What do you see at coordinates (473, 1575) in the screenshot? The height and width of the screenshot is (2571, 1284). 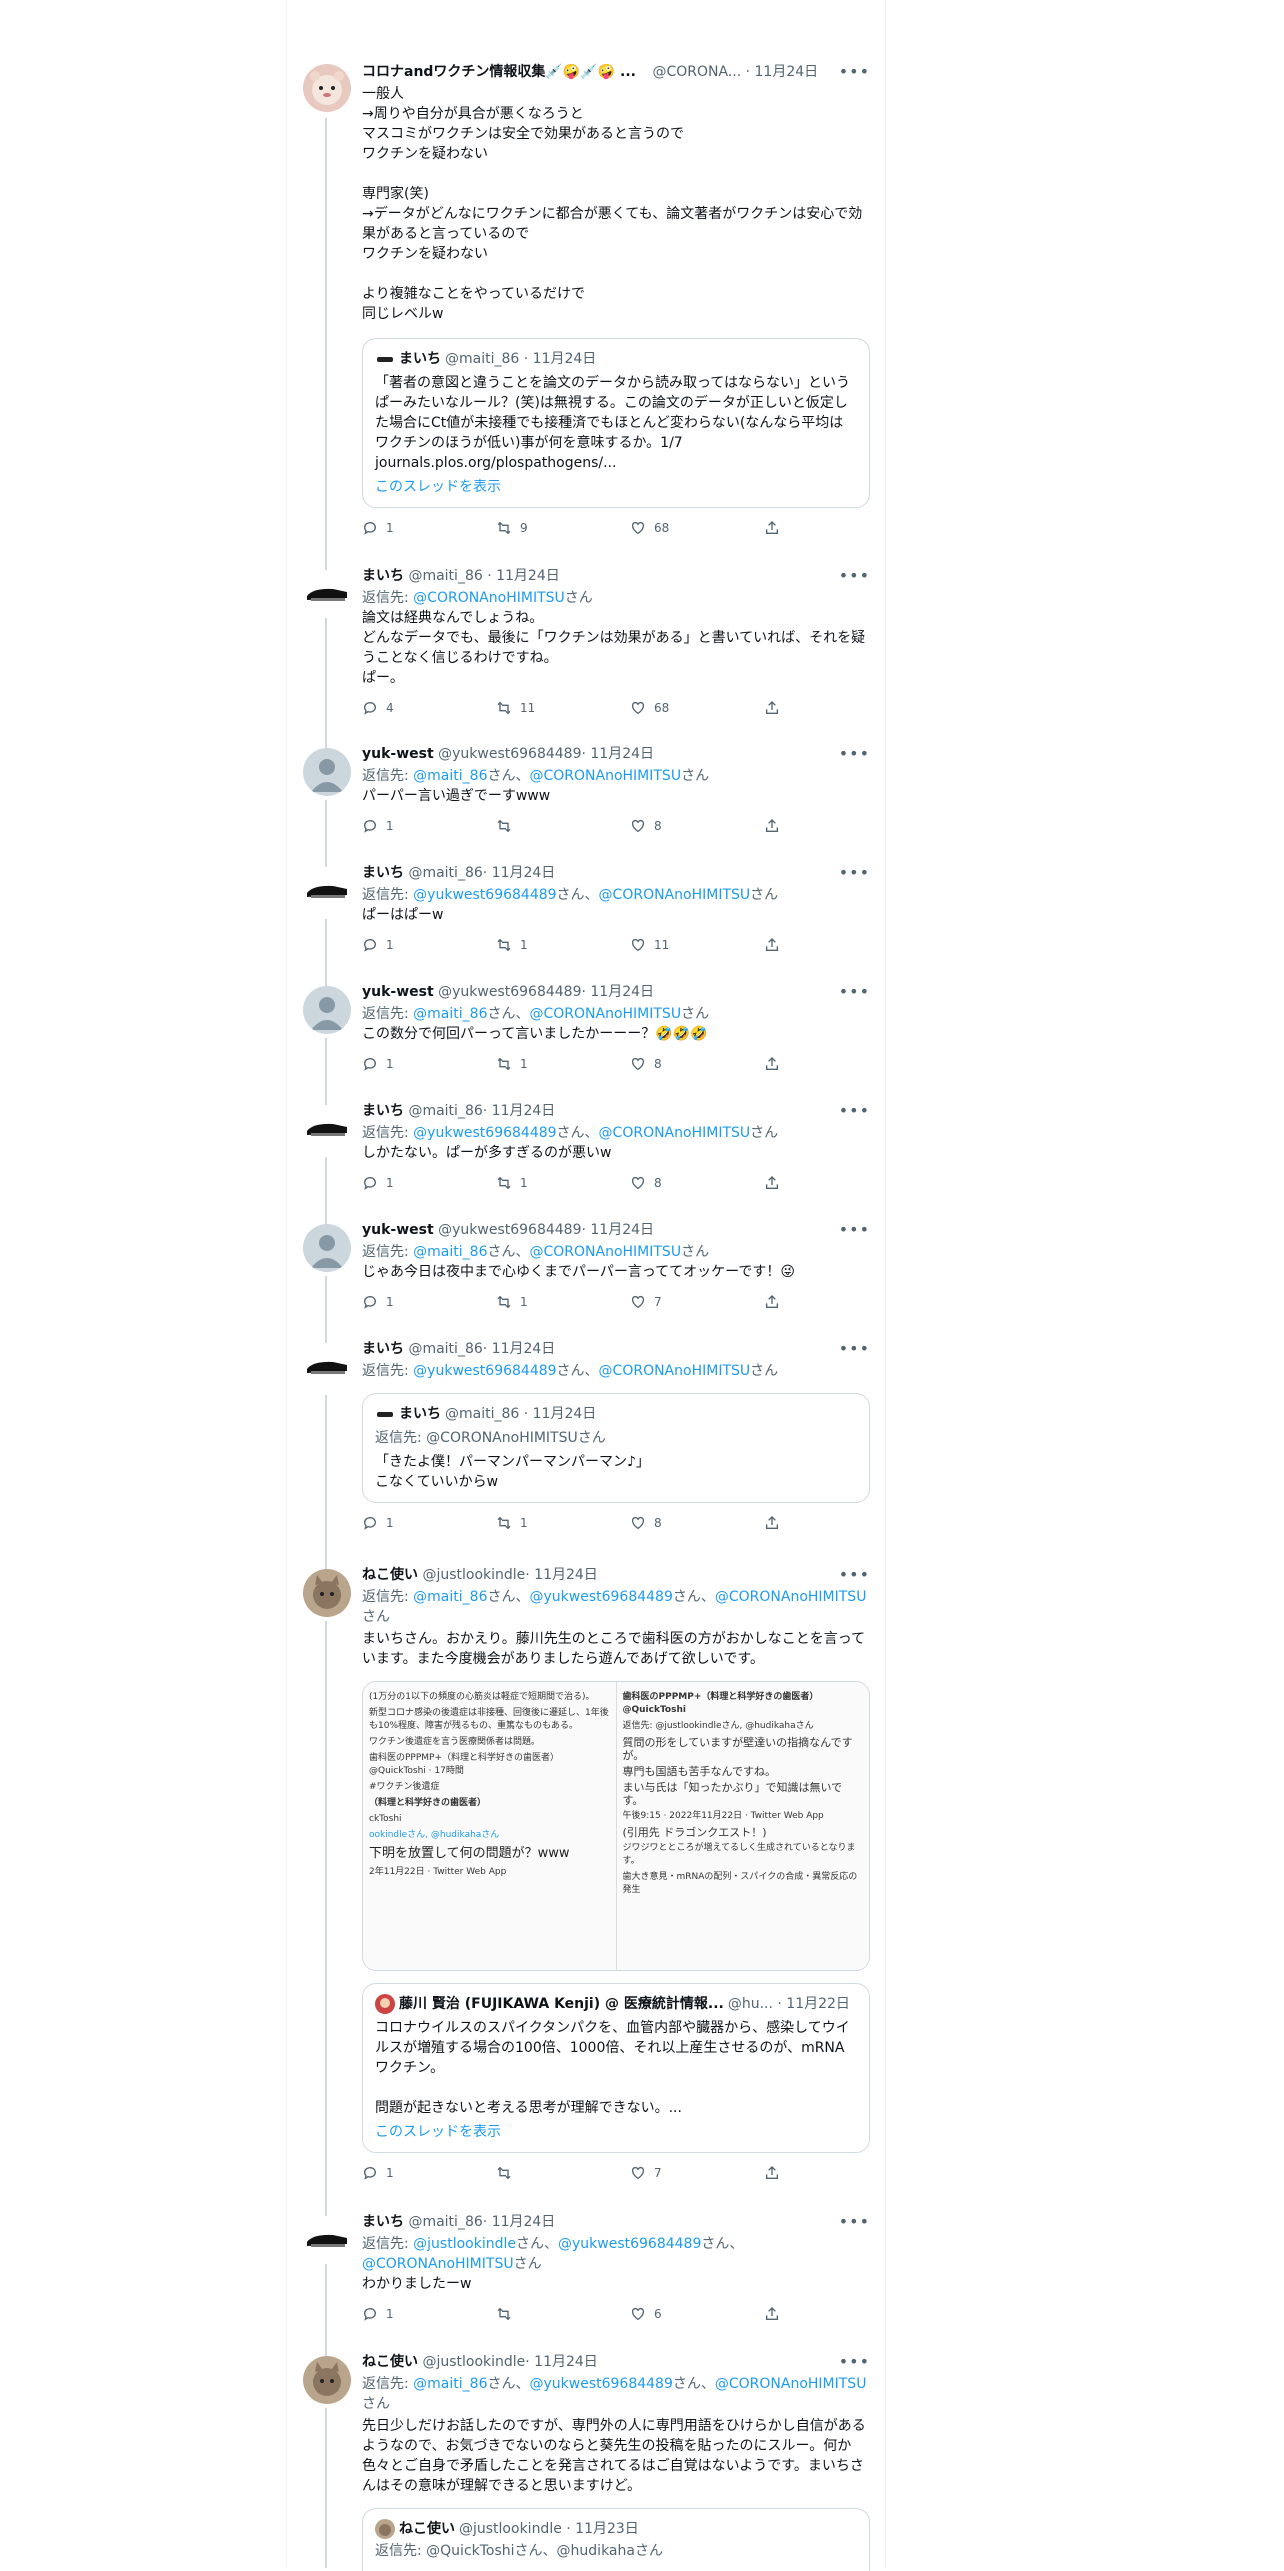 I see `author-handle: @justlookindle` at bounding box center [473, 1575].